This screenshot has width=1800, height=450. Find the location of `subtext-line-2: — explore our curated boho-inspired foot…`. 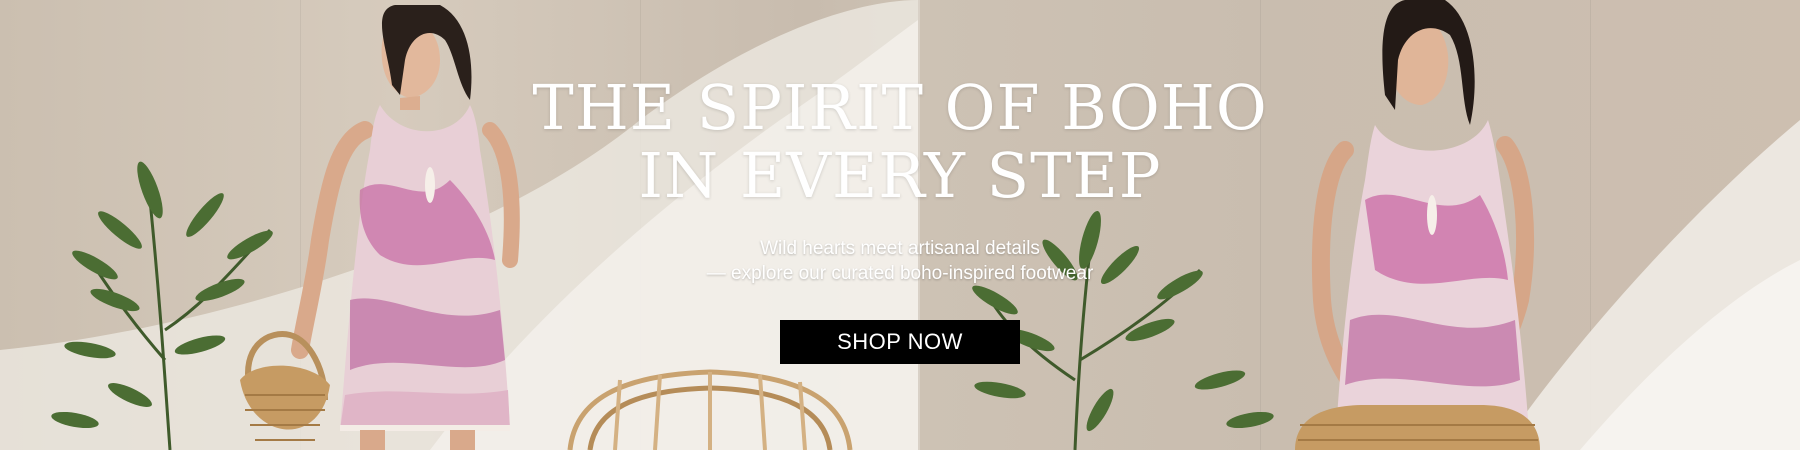

subtext-line-2: — explore our curated boho-inspired foot… is located at coordinates (900, 273).